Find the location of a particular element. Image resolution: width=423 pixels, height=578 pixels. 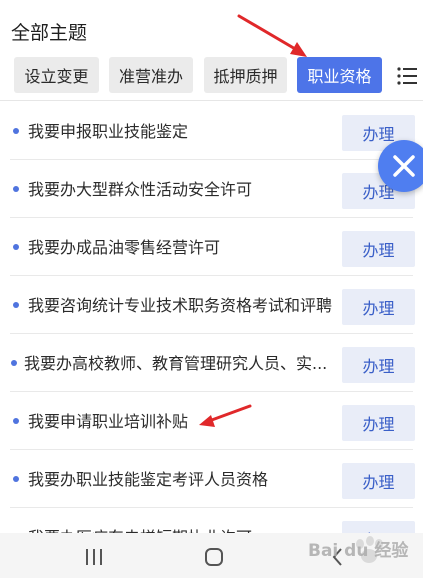

list-item-label: 我要咨询统计专业技术职务资格考试和评聘 is located at coordinates (180, 305).